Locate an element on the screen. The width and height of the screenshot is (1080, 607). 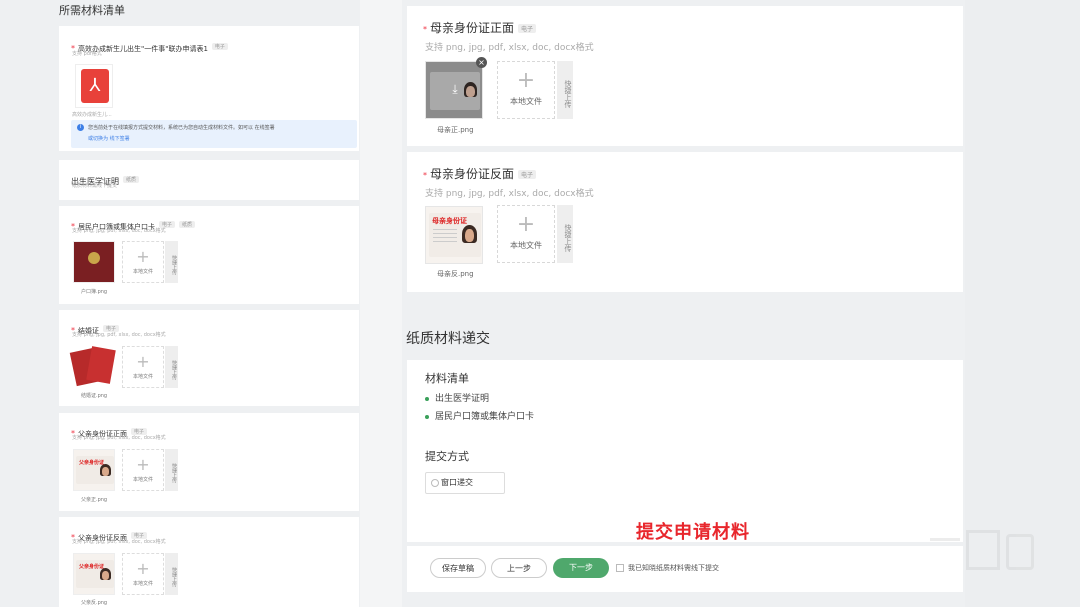
footer-bar: 保存草稿 上一步 下一步 我已知晓纸质材料需线下提交 is located at coordinates (685, 569).